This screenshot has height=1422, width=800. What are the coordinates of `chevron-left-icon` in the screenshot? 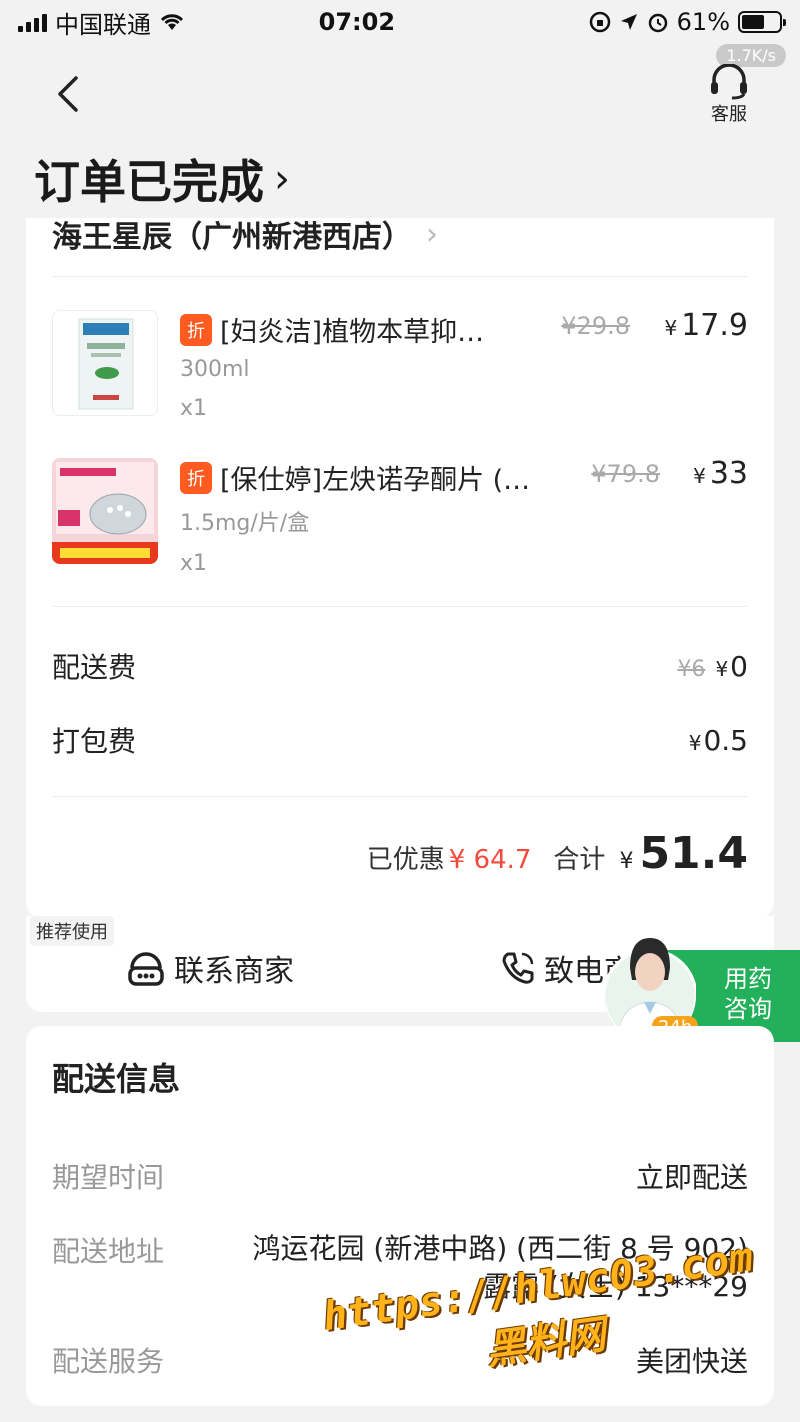 It's located at (68, 94).